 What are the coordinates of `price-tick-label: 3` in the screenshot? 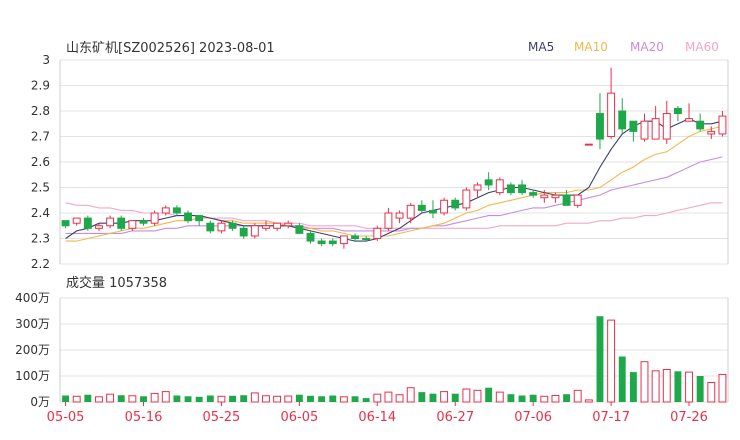 It's located at (46, 60).